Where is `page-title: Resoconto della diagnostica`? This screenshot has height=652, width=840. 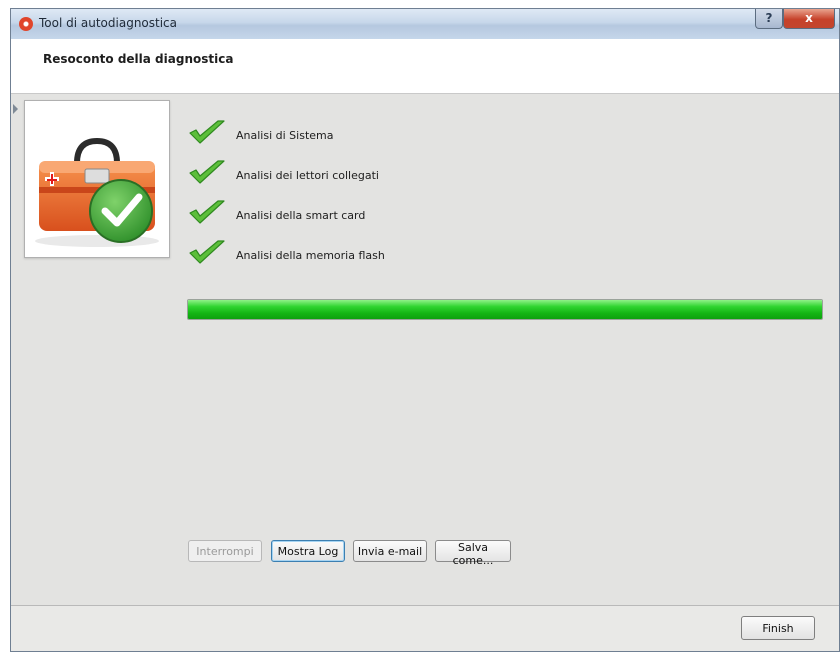
page-title: Resoconto della diagnostica is located at coordinates (138, 59).